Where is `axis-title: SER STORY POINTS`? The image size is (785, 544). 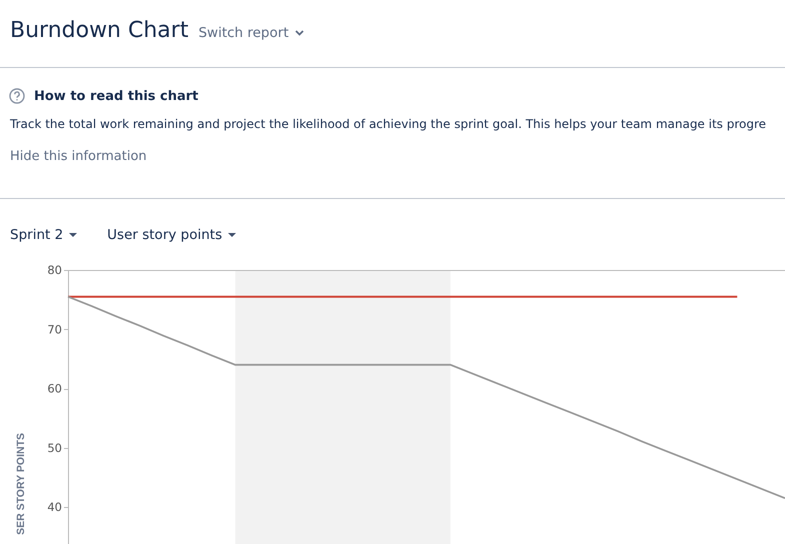 axis-title: SER STORY POINTS is located at coordinates (21, 484).